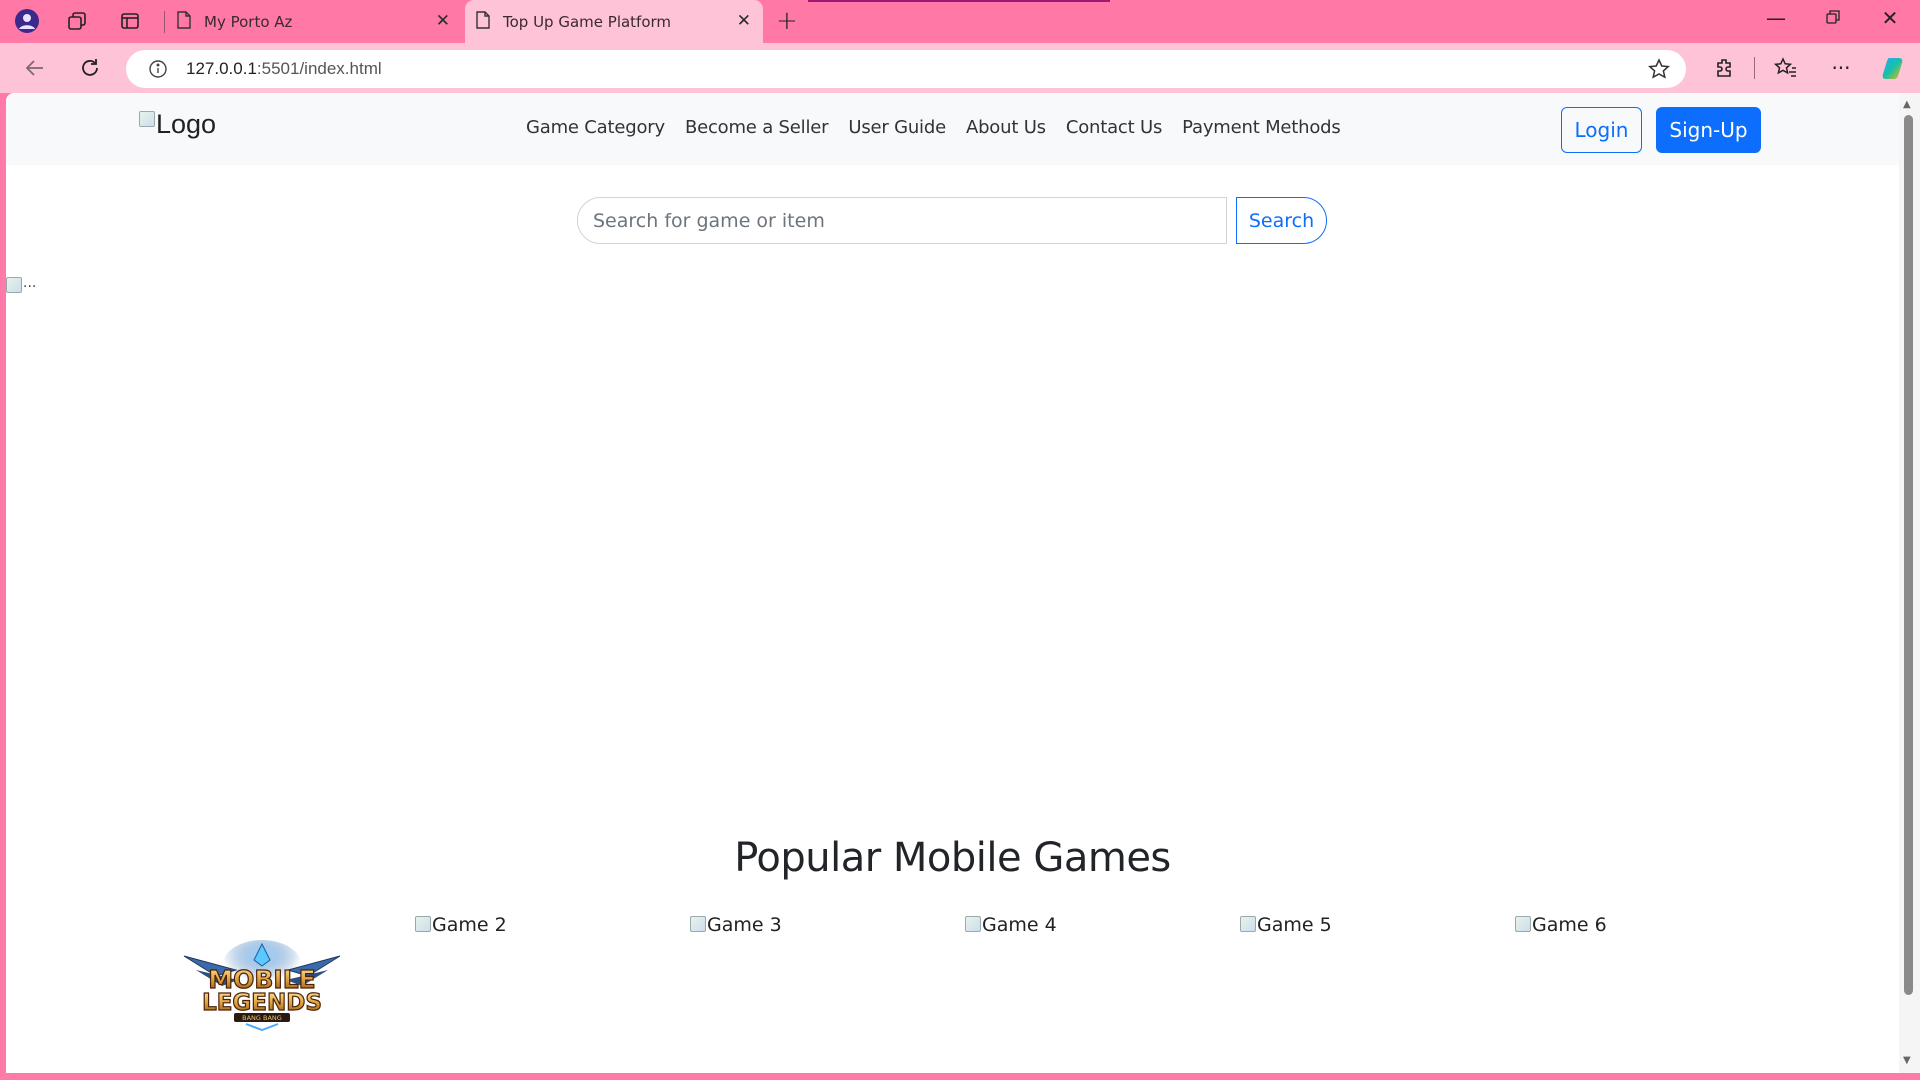  I want to click on refresh-icon, so click(90, 68).